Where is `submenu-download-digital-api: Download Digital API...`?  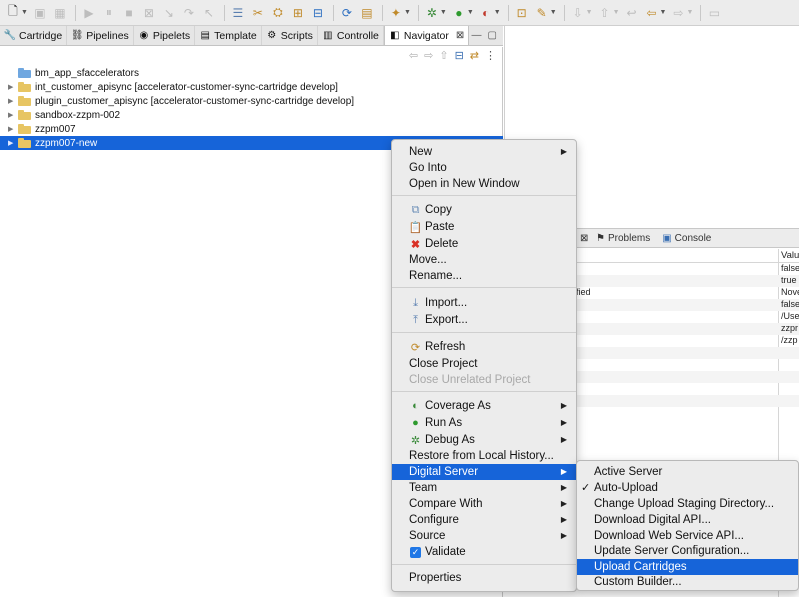 submenu-download-digital-api: Download Digital API... is located at coordinates (687, 520).